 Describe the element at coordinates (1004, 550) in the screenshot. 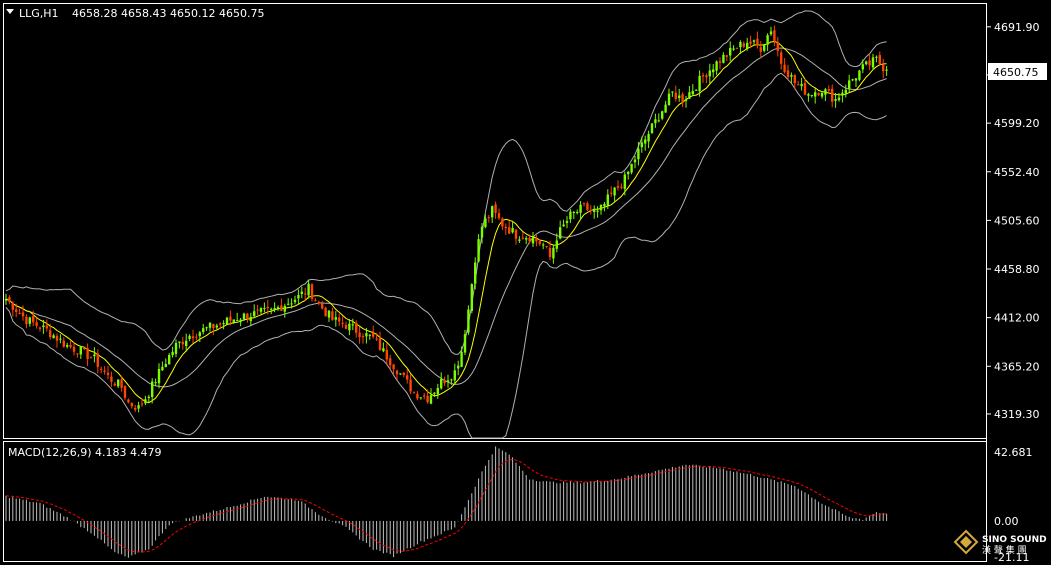

I see `watermark-brand-cn: 漢 聲 集 團` at that location.